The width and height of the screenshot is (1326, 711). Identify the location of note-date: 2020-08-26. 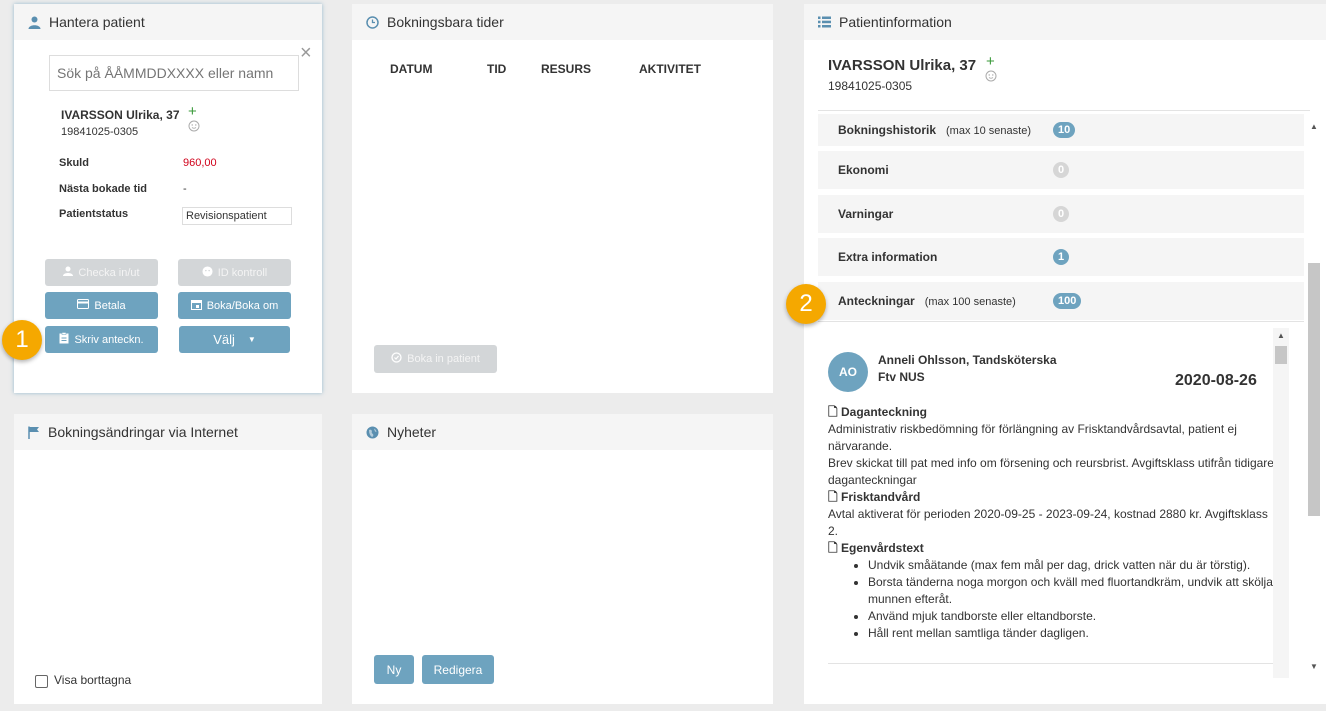
(1216, 380).